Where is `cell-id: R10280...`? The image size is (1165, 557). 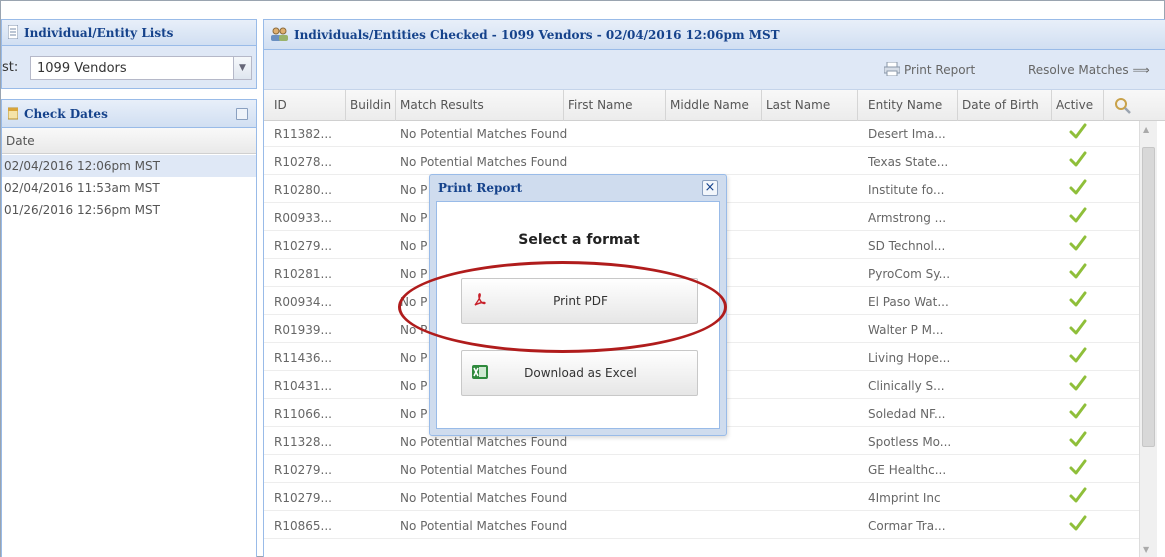 cell-id: R10280... is located at coordinates (303, 190).